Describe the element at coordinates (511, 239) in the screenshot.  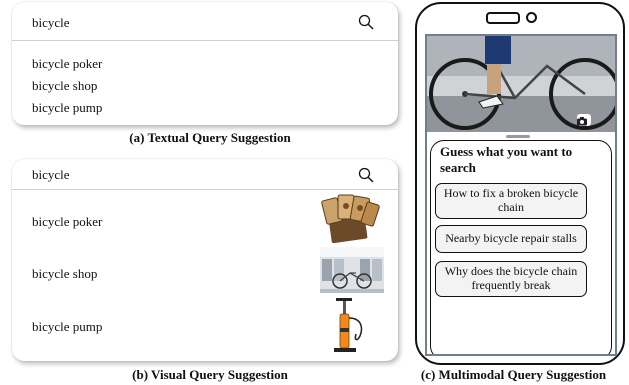
I see `multimodal-suggestion-button: Nearby bicycle repair stalls` at that location.